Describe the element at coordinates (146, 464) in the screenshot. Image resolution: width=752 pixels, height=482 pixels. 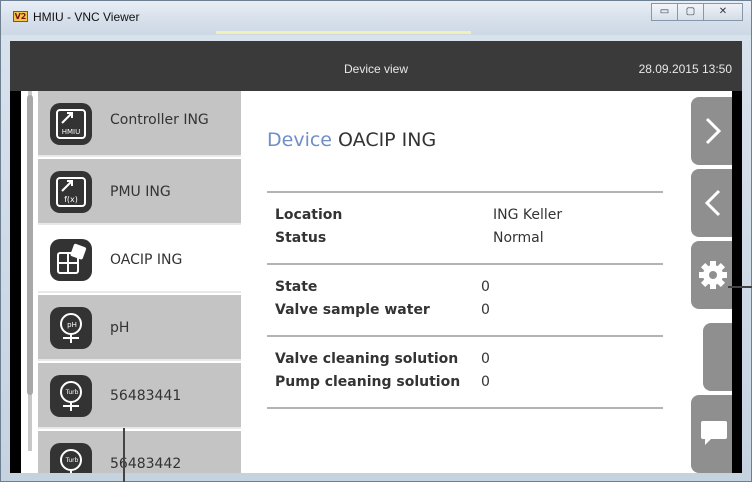
I see `sidebar-item-label: 56483442` at that location.